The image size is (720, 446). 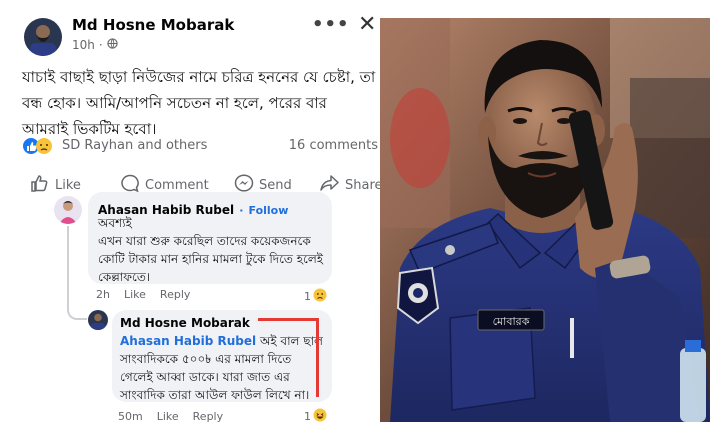 I want to click on comment-line: কেল্লাফতে।, so click(x=124, y=277).